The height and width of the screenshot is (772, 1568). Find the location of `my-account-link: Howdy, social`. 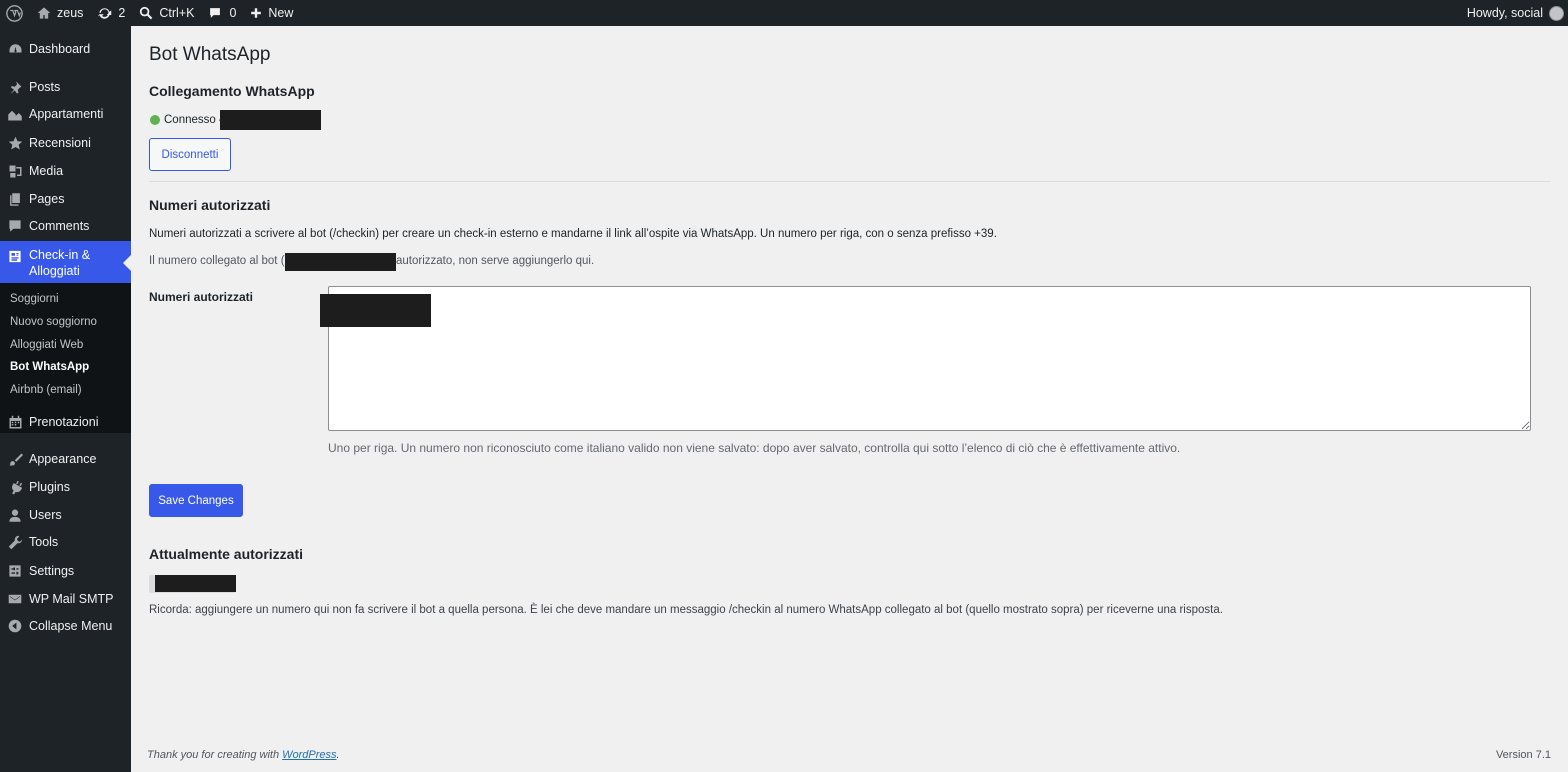

my-account-link: Howdy, social is located at coordinates (1517, 13).